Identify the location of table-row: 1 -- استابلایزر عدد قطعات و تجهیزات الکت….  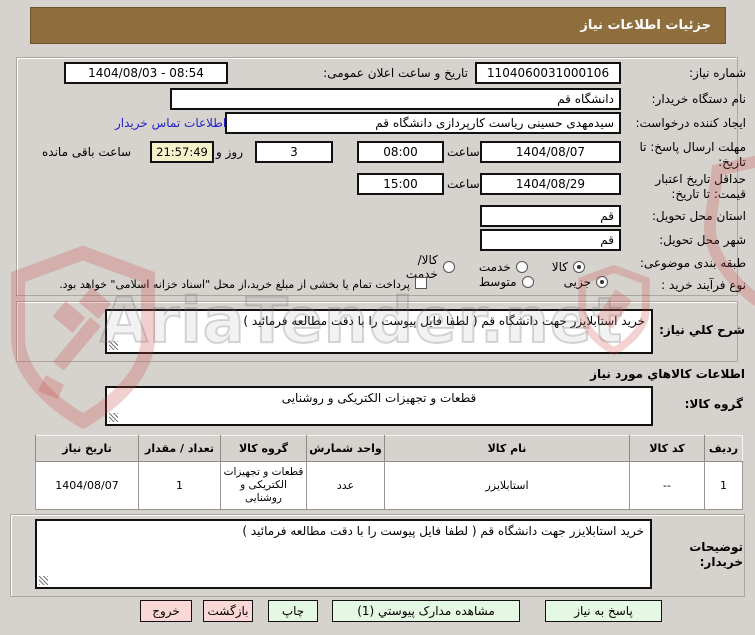
(389, 485).